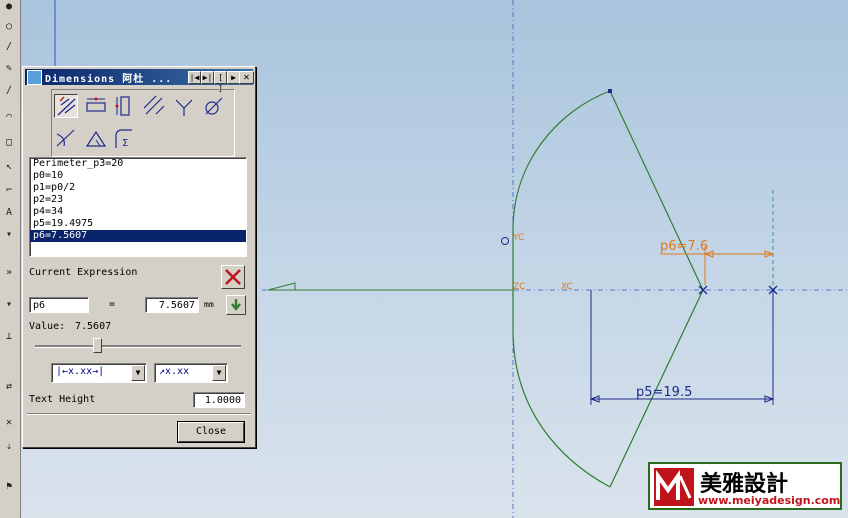 This screenshot has height=518, width=848. What do you see at coordinates (124, 106) in the screenshot?
I see `vertical-dimension-icon` at bounding box center [124, 106].